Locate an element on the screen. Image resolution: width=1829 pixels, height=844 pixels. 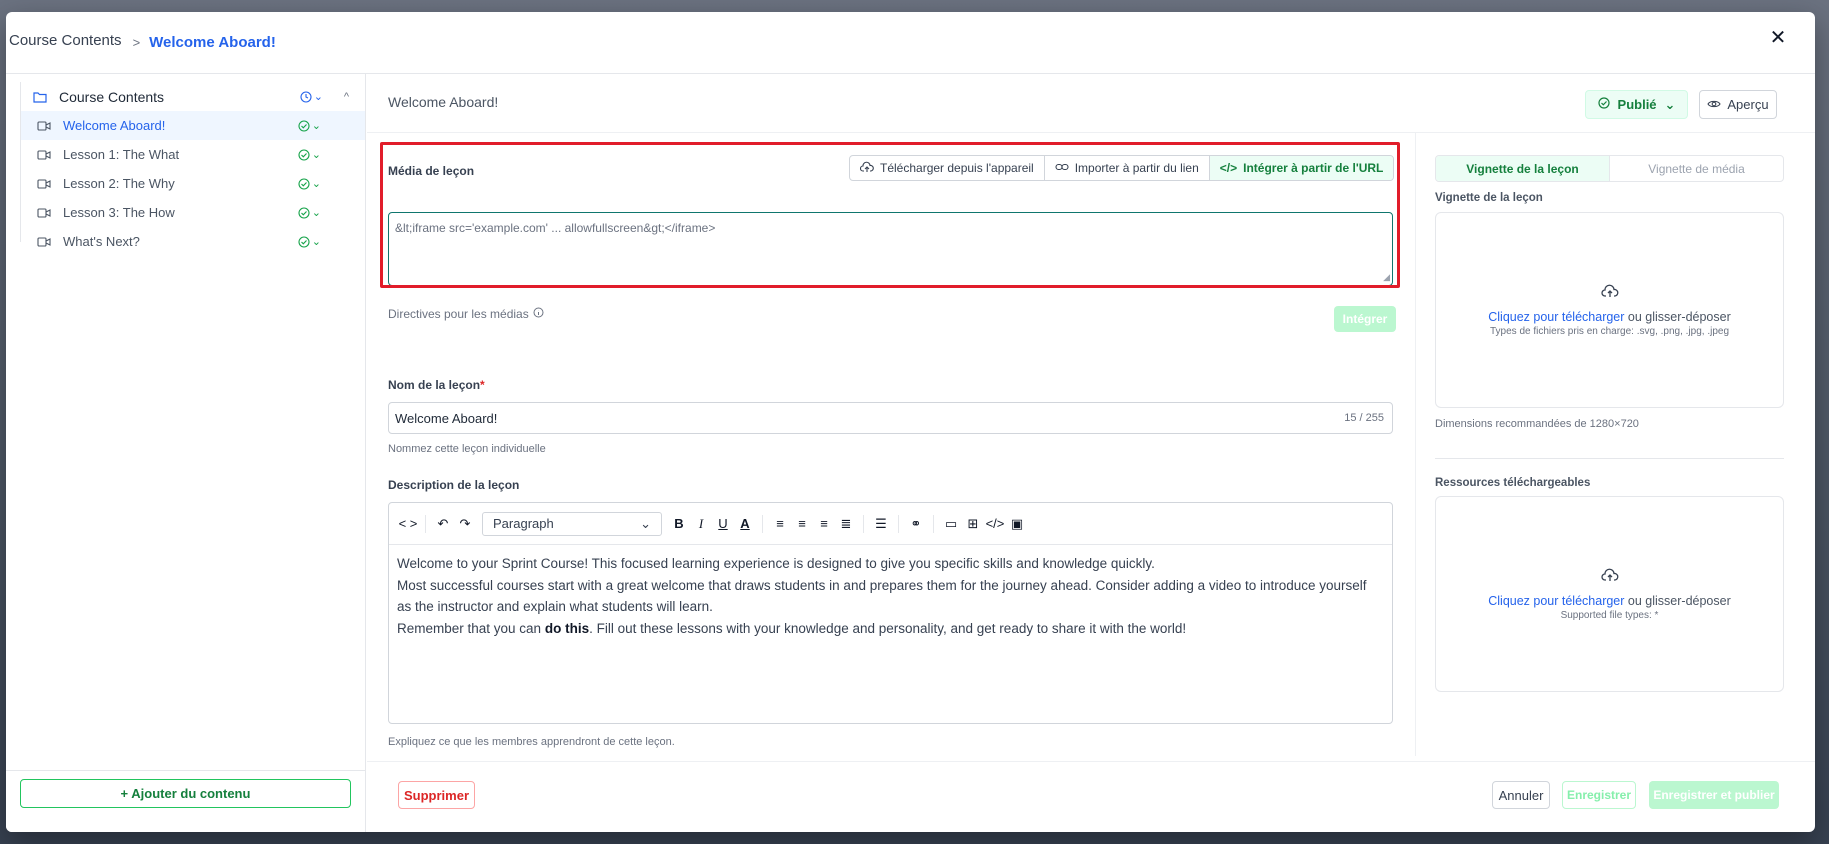
breadcrumb: Course Contents > Welcome Aboard! is located at coordinates (142, 41).